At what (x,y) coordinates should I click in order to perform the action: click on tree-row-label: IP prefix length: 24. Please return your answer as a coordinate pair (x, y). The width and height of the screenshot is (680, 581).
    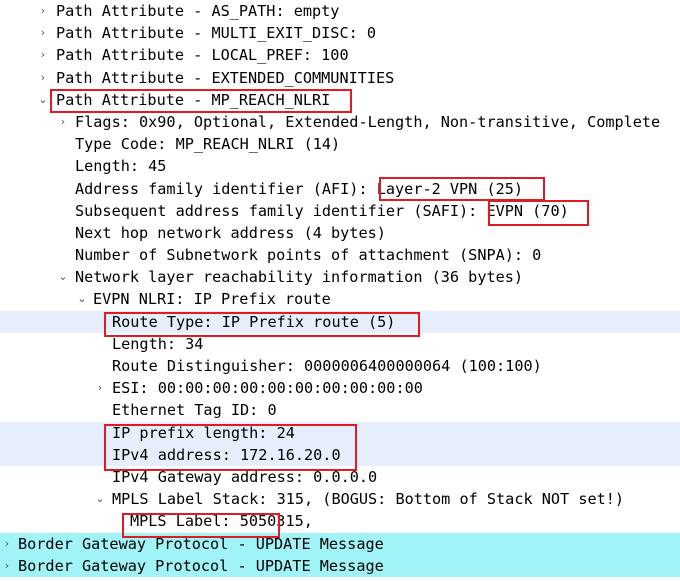
    Looking at the image, I should click on (203, 432).